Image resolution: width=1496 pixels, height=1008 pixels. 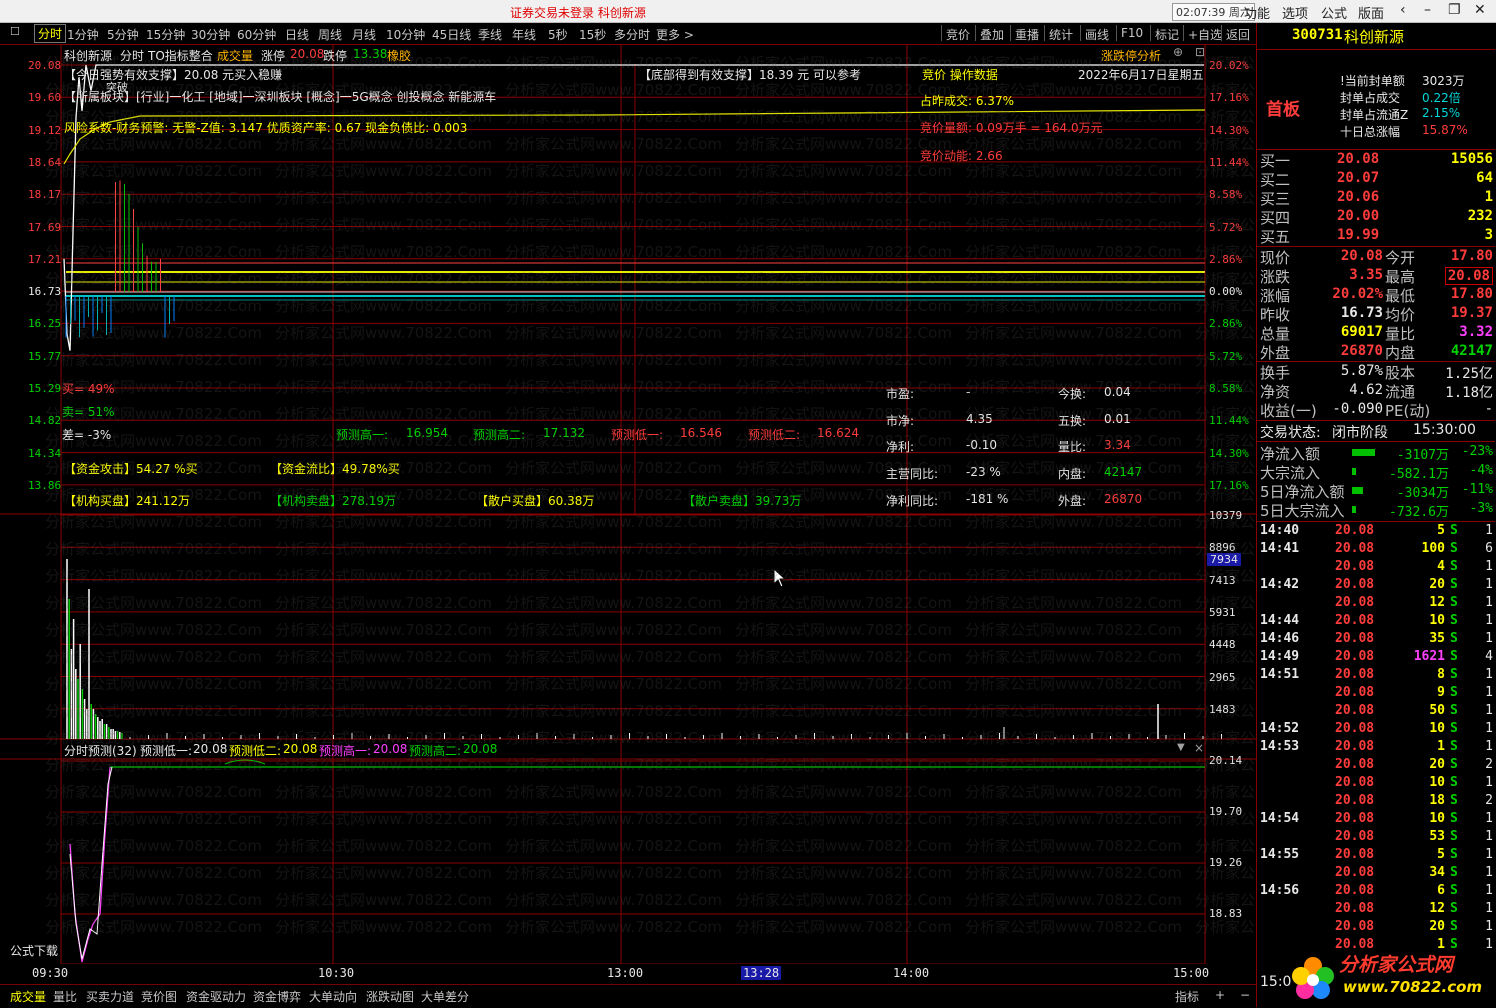 I want to click on period-tab-16: 更多 >, so click(x=675, y=34).